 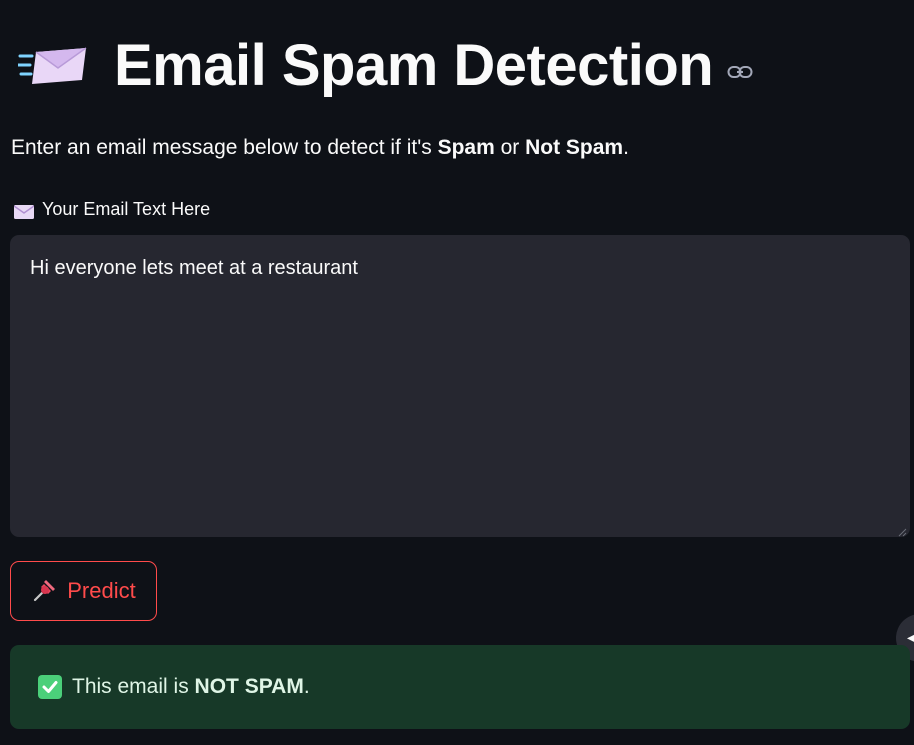 I want to click on email-text-label-text: Your Email Text Here, so click(x=126, y=209).